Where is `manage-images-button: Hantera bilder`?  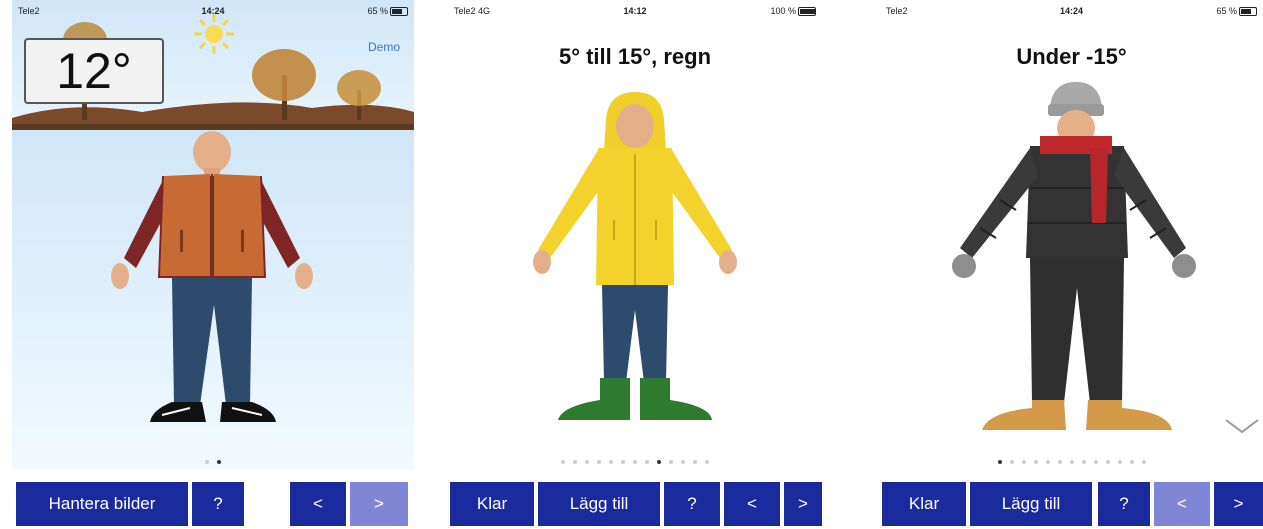 manage-images-button: Hantera bilder is located at coordinates (102, 504).